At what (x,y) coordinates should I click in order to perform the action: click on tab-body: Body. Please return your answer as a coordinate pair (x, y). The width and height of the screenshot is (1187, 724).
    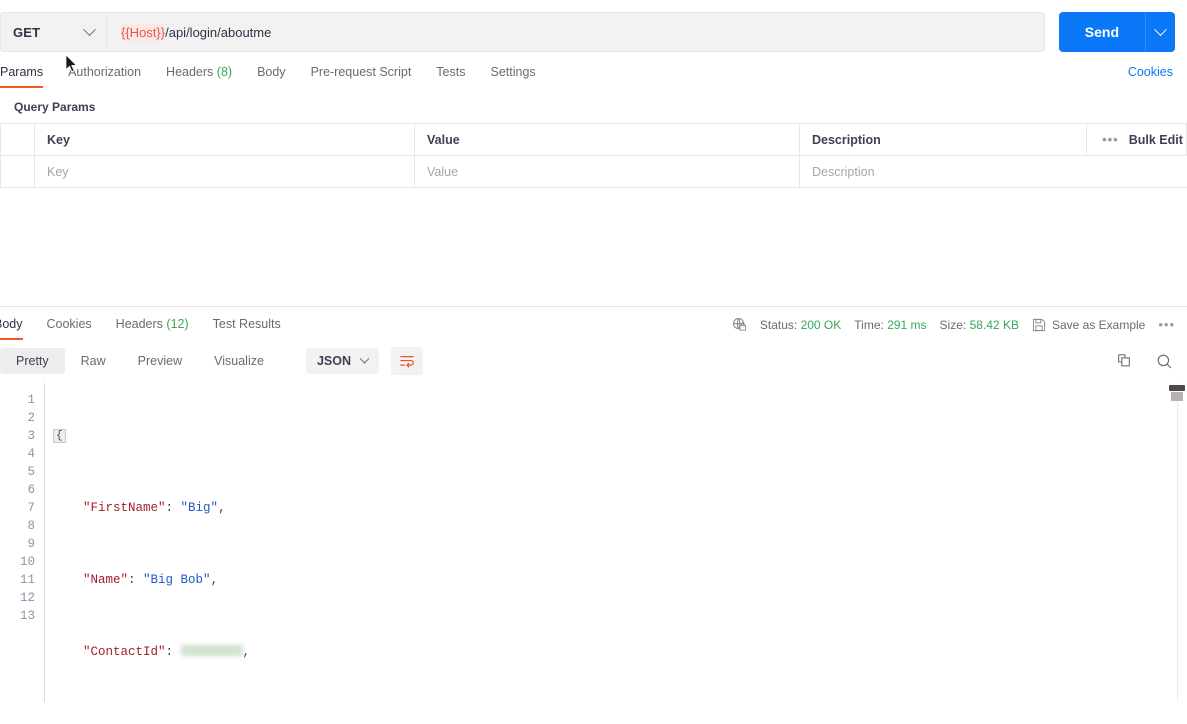
    Looking at the image, I should click on (271, 76).